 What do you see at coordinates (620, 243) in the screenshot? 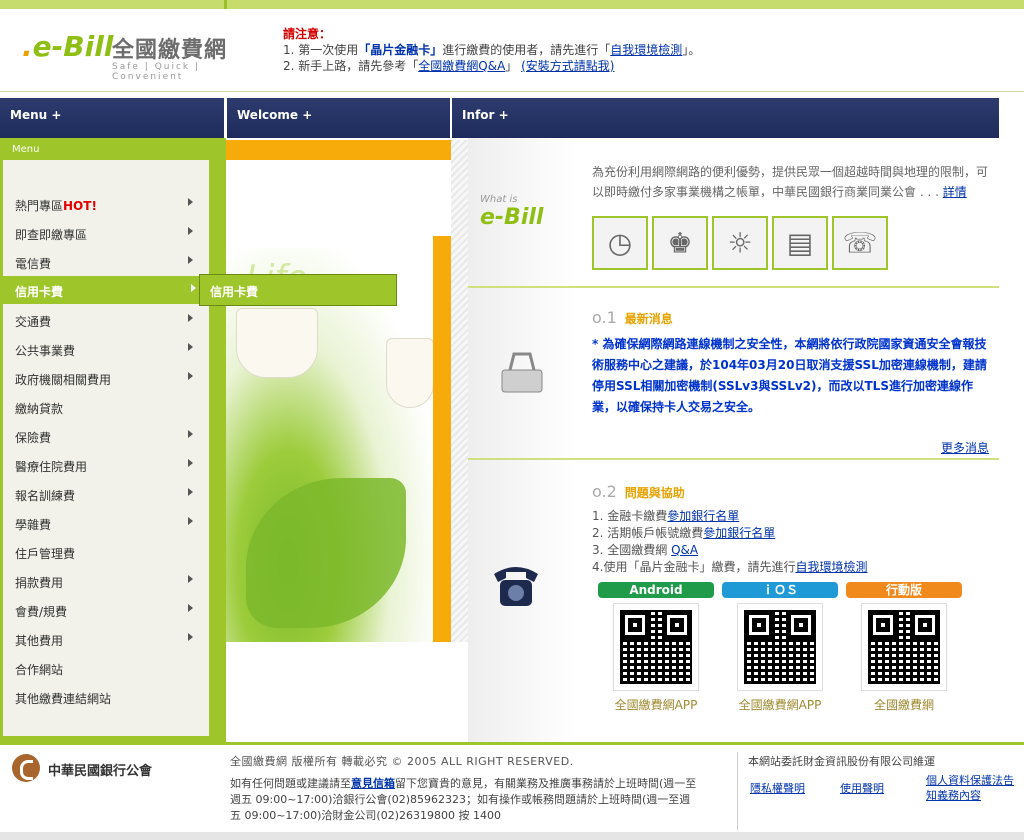
I see `clock-icon: ◷` at bounding box center [620, 243].